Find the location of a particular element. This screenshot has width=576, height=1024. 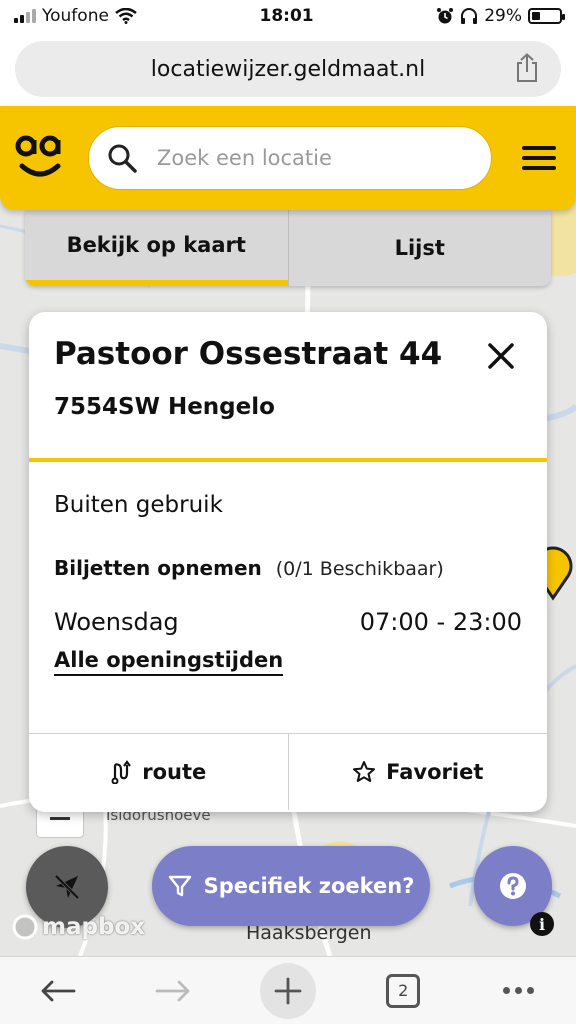

alarm-icon is located at coordinates (445, 16).